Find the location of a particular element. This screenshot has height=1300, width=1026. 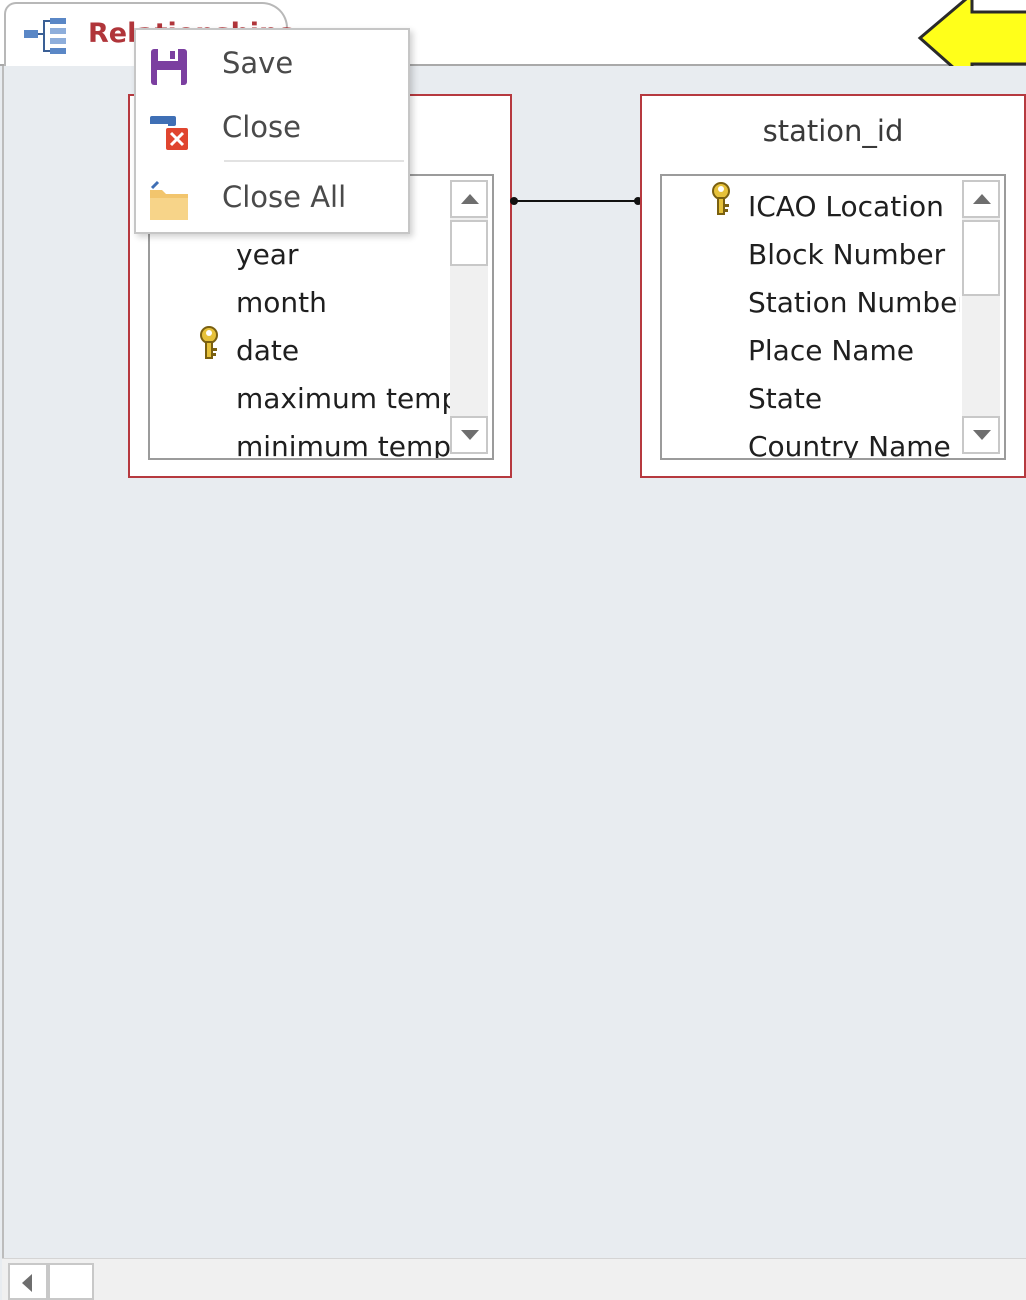

horizontal-scrollbar is located at coordinates (514, 1279).